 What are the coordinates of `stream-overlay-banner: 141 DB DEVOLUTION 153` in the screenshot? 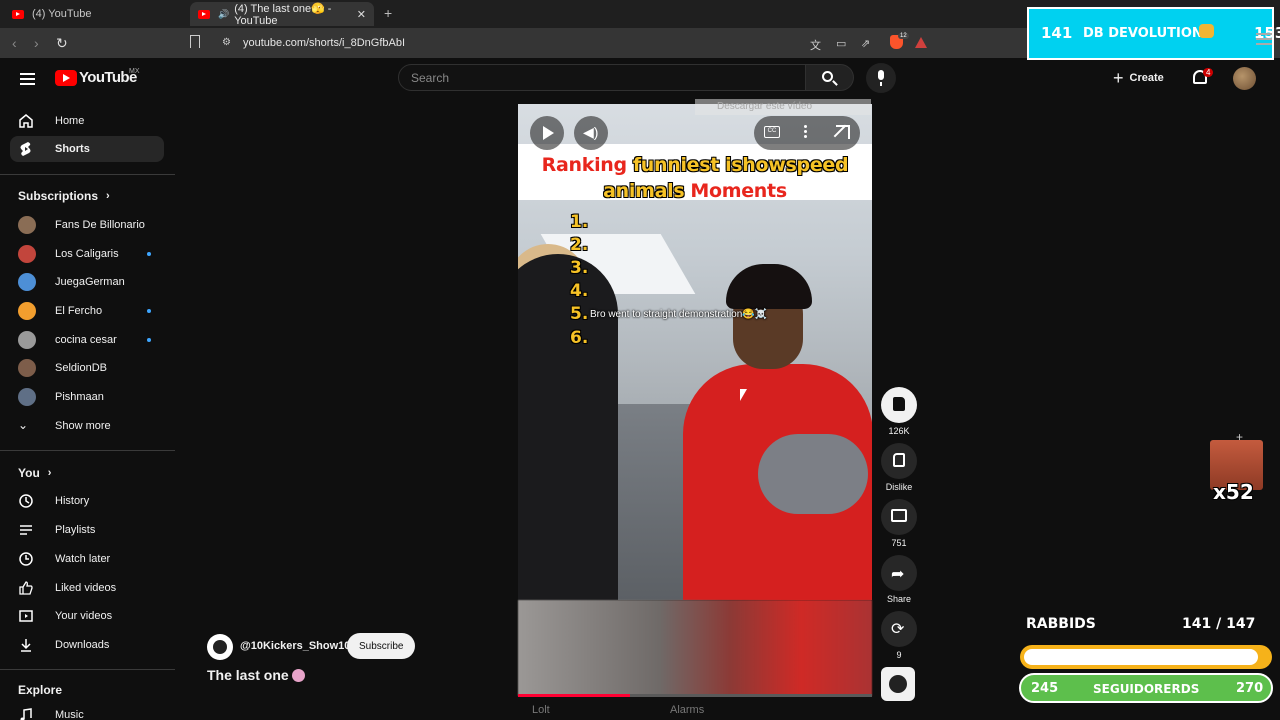 It's located at (1153, 33).